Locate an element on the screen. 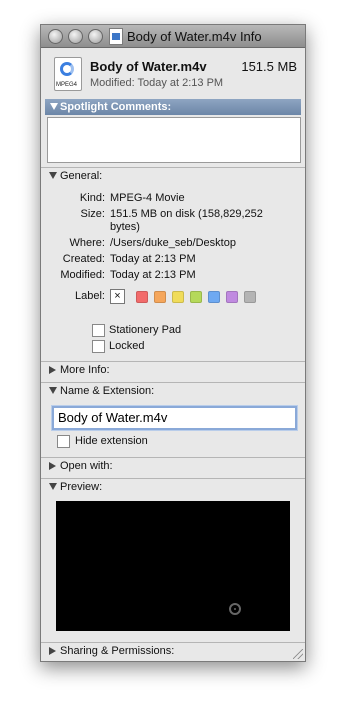 The width and height of the screenshot is (345, 716). section-name-extension: Name & Extension: is located at coordinates (173, 390).